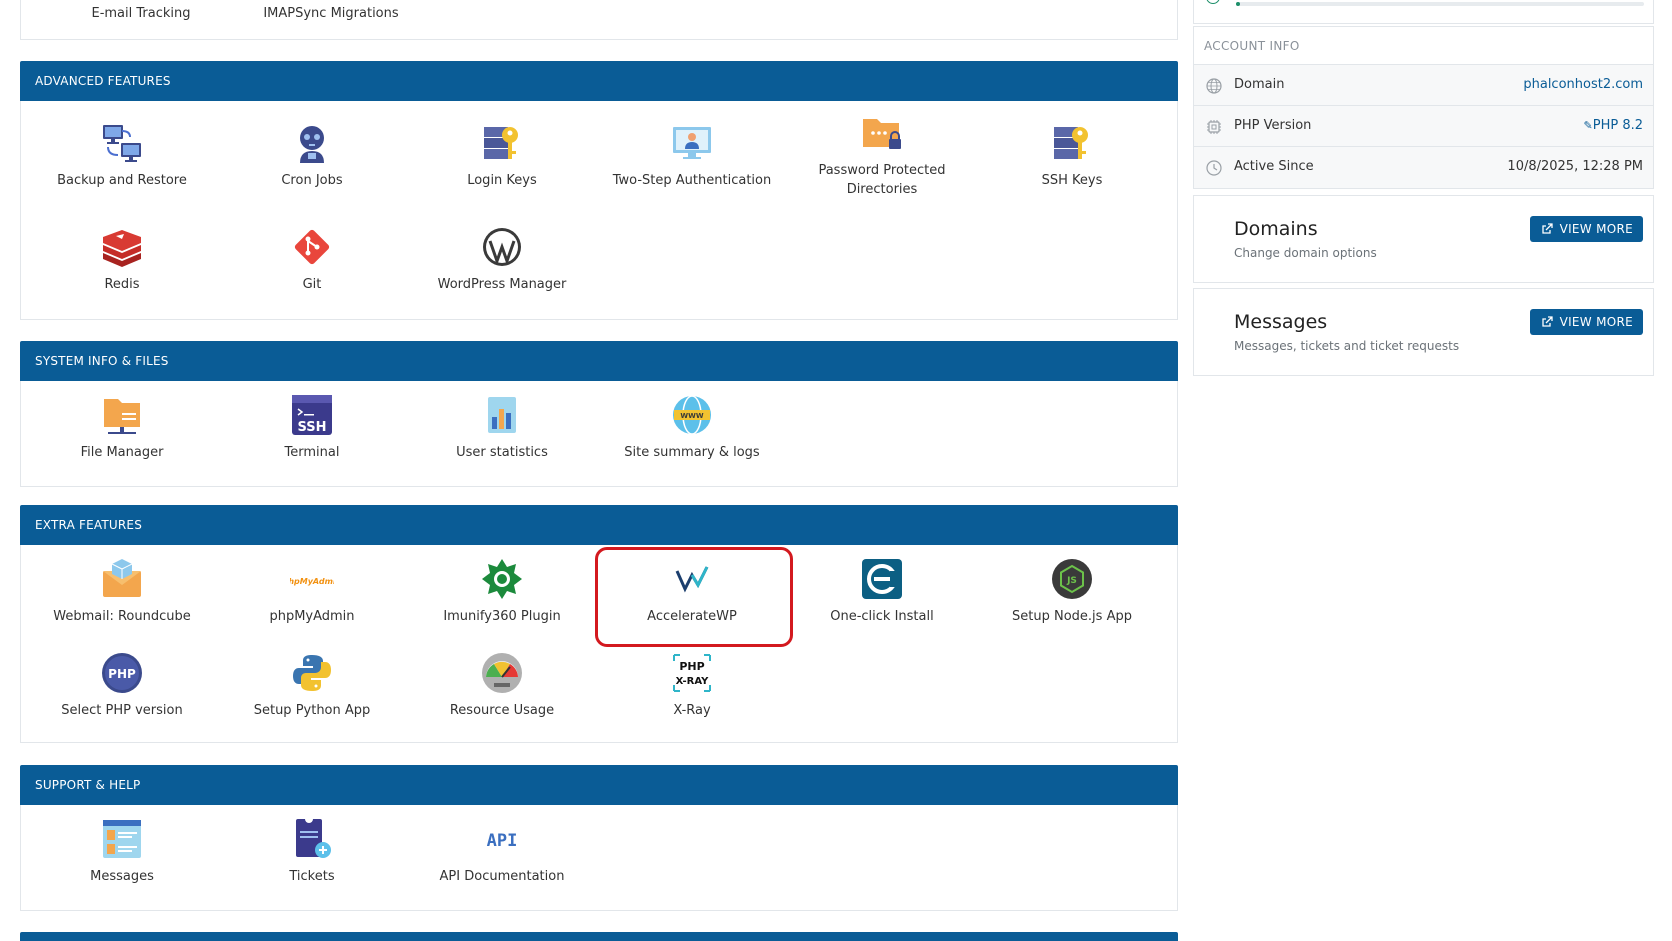  What do you see at coordinates (122, 851) in the screenshot?
I see `tile-messages: Messages` at bounding box center [122, 851].